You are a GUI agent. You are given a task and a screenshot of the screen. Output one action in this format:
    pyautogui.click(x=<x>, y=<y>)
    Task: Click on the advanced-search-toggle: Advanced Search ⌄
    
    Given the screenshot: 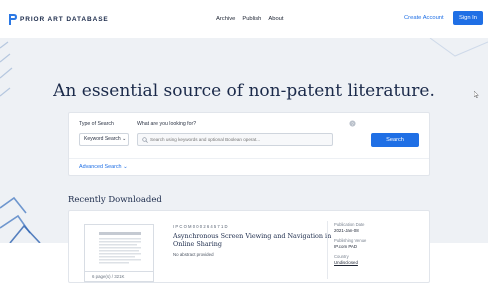 What is the action you would take?
    pyautogui.click(x=103, y=167)
    